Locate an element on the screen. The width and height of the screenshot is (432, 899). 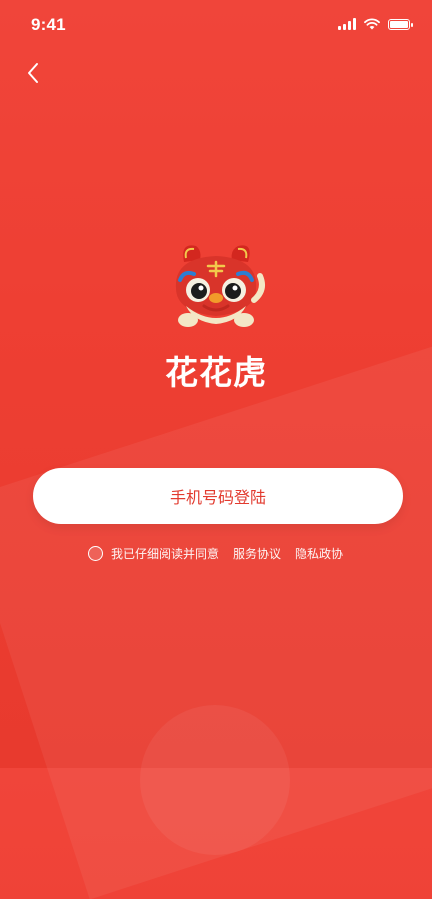
signal-icon is located at coordinates (347, 24).